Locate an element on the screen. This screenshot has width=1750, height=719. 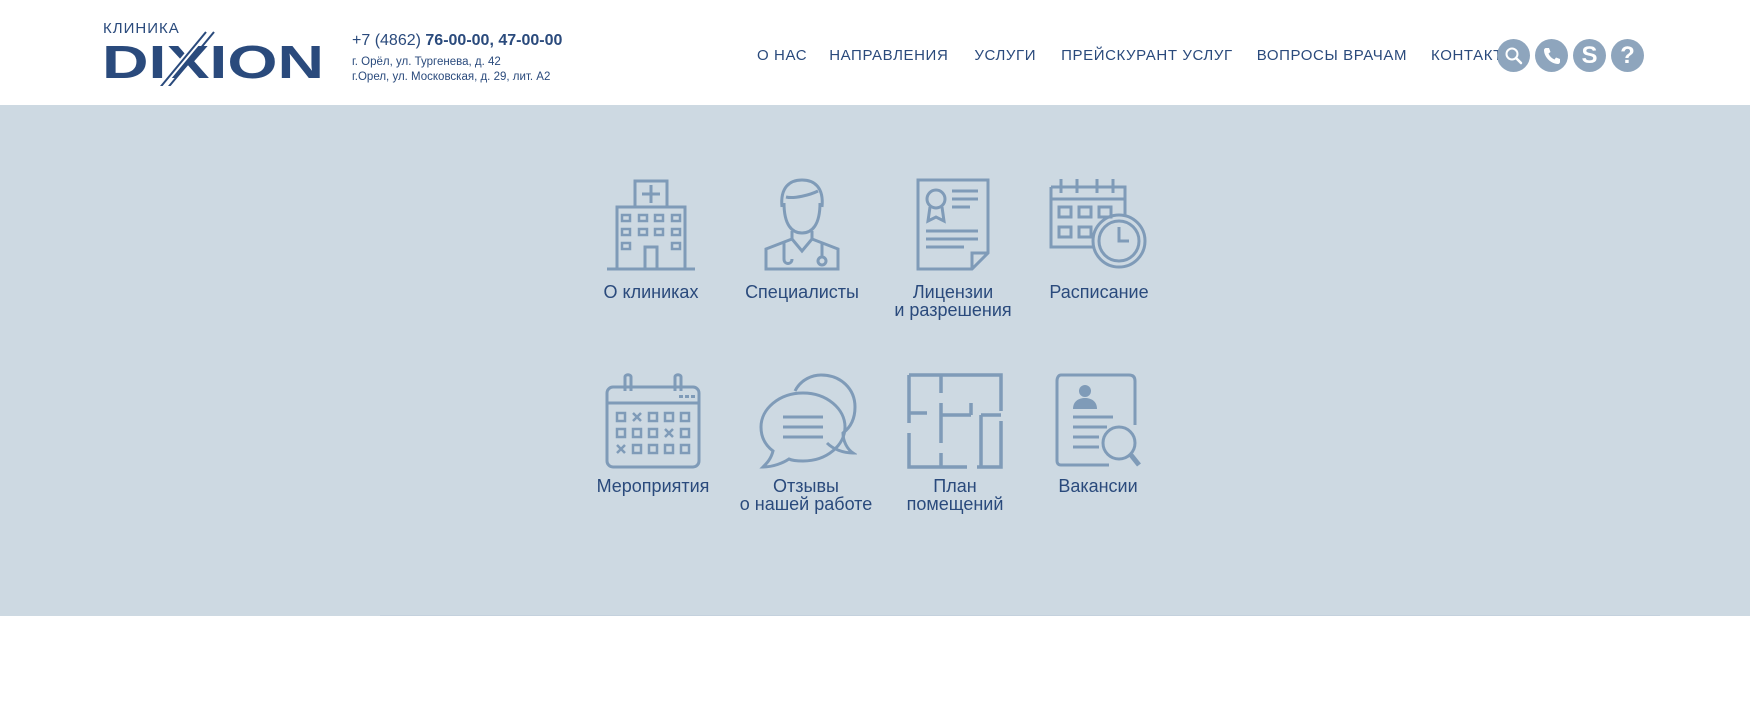
calendar-clock-icon is located at coordinates (1098, 224).